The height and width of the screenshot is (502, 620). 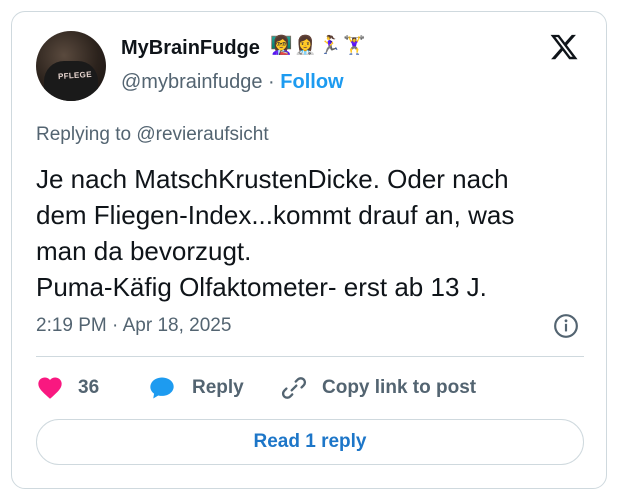 I want to click on like-count: 36, so click(x=89, y=387).